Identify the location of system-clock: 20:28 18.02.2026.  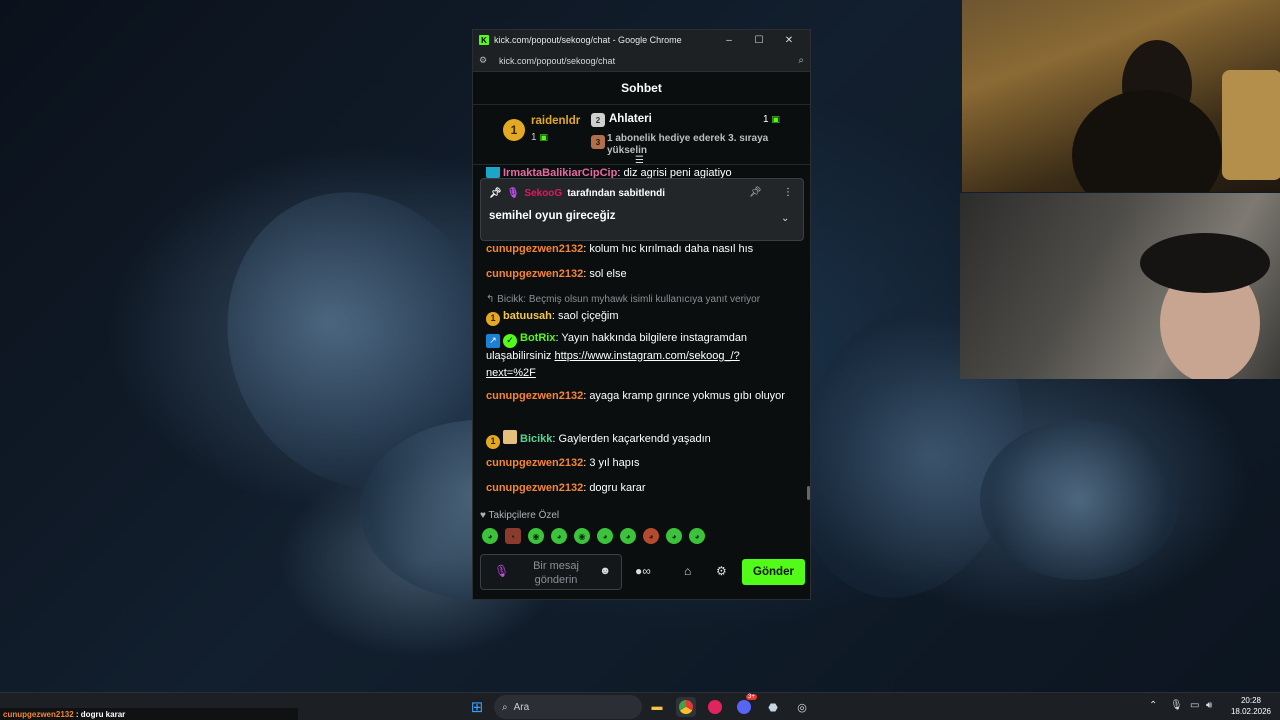
(1251, 706).